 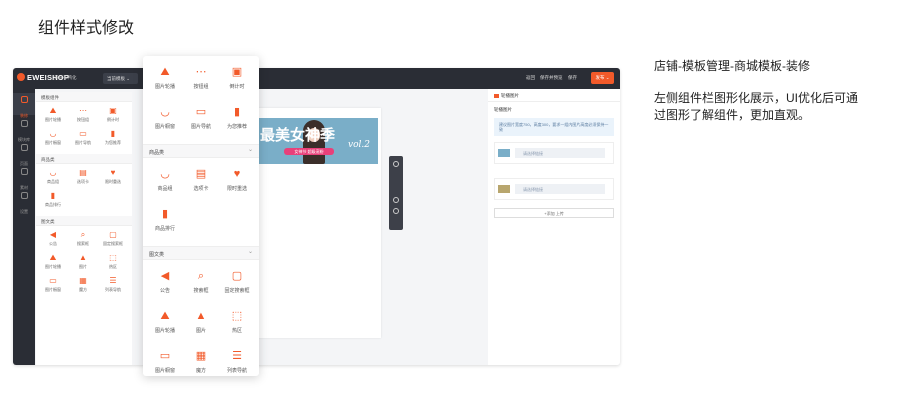 What do you see at coordinates (165, 182) in the screenshot?
I see `component-b1-0: ◡ 商品组` at bounding box center [165, 182].